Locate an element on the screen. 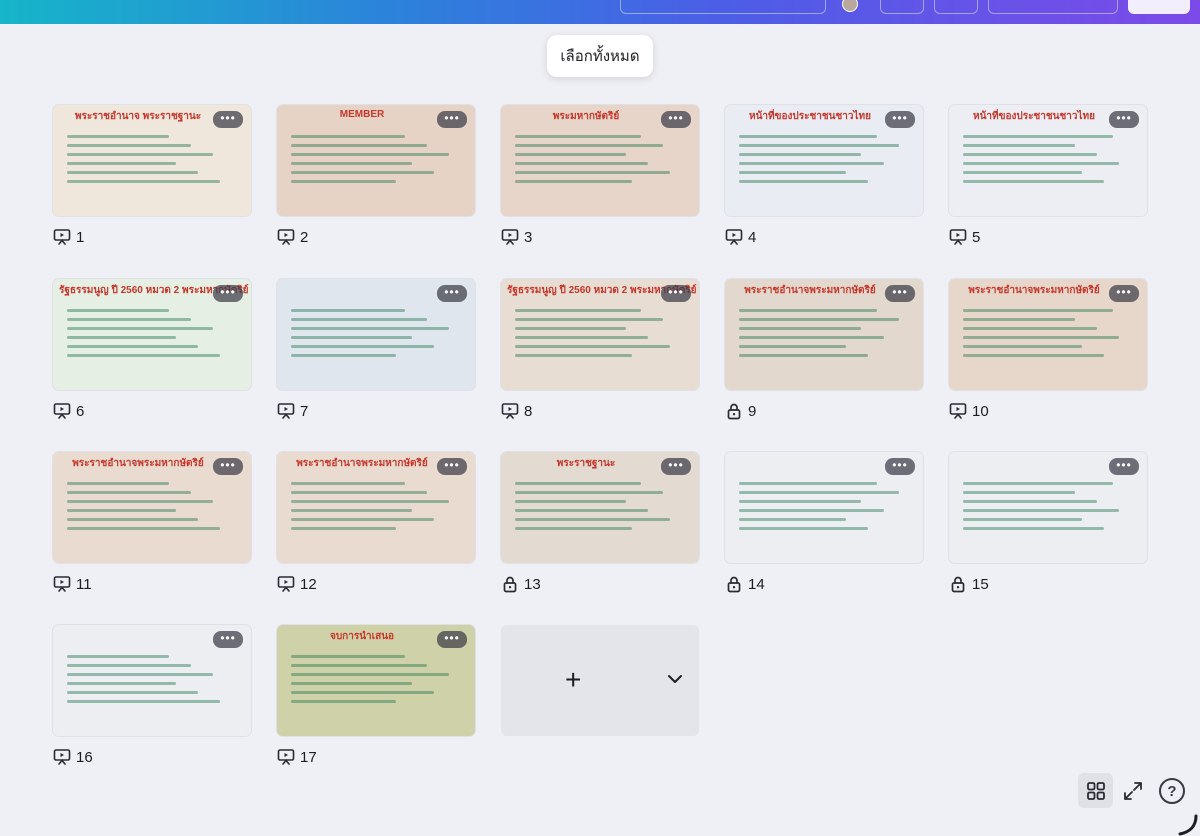 Image resolution: width=1200 pixels, height=836 pixels. slide-number: 3 is located at coordinates (528, 237).